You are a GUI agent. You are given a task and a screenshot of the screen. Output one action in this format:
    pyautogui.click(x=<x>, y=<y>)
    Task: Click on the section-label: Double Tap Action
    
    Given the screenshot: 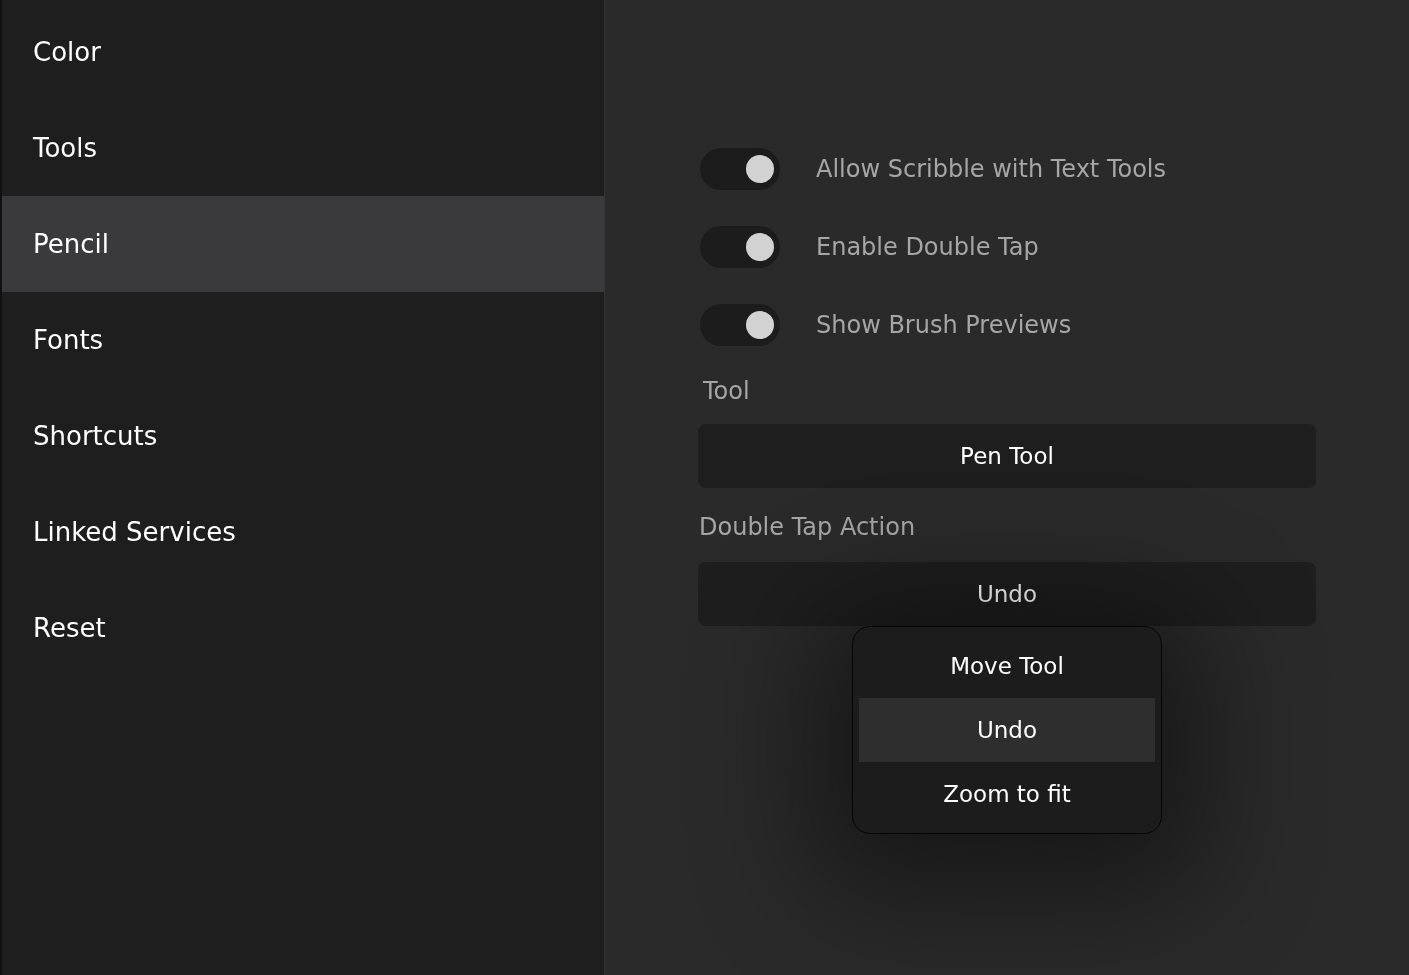 What is the action you would take?
    pyautogui.click(x=808, y=527)
    